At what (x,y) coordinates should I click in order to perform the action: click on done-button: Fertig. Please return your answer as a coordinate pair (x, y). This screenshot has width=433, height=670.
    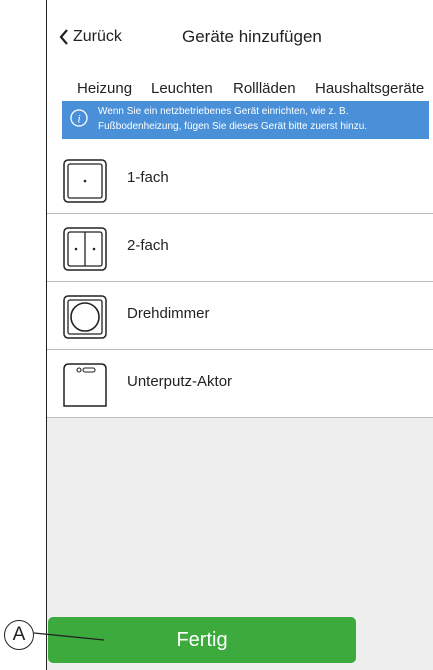
    Looking at the image, I should click on (202, 640).